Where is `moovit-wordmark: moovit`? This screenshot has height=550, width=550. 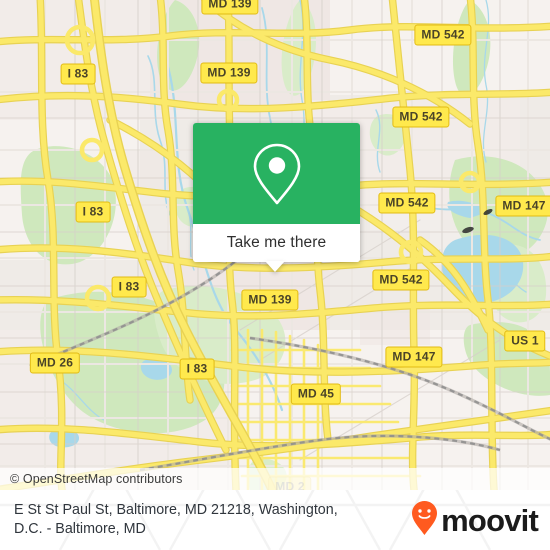 moovit-wordmark: moovit is located at coordinates (490, 520).